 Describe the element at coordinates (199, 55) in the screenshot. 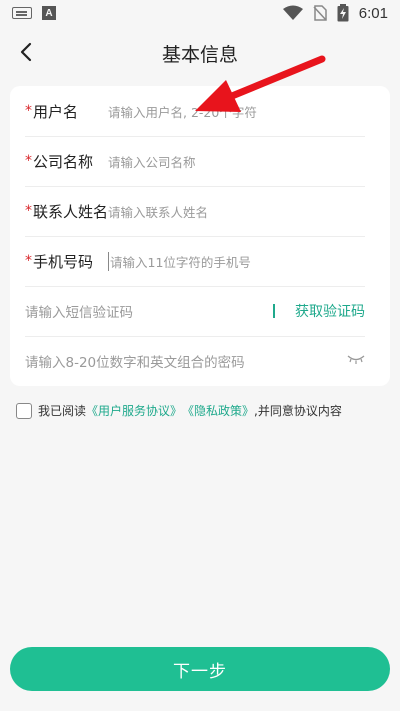

I see `page-title: 基本信息` at that location.